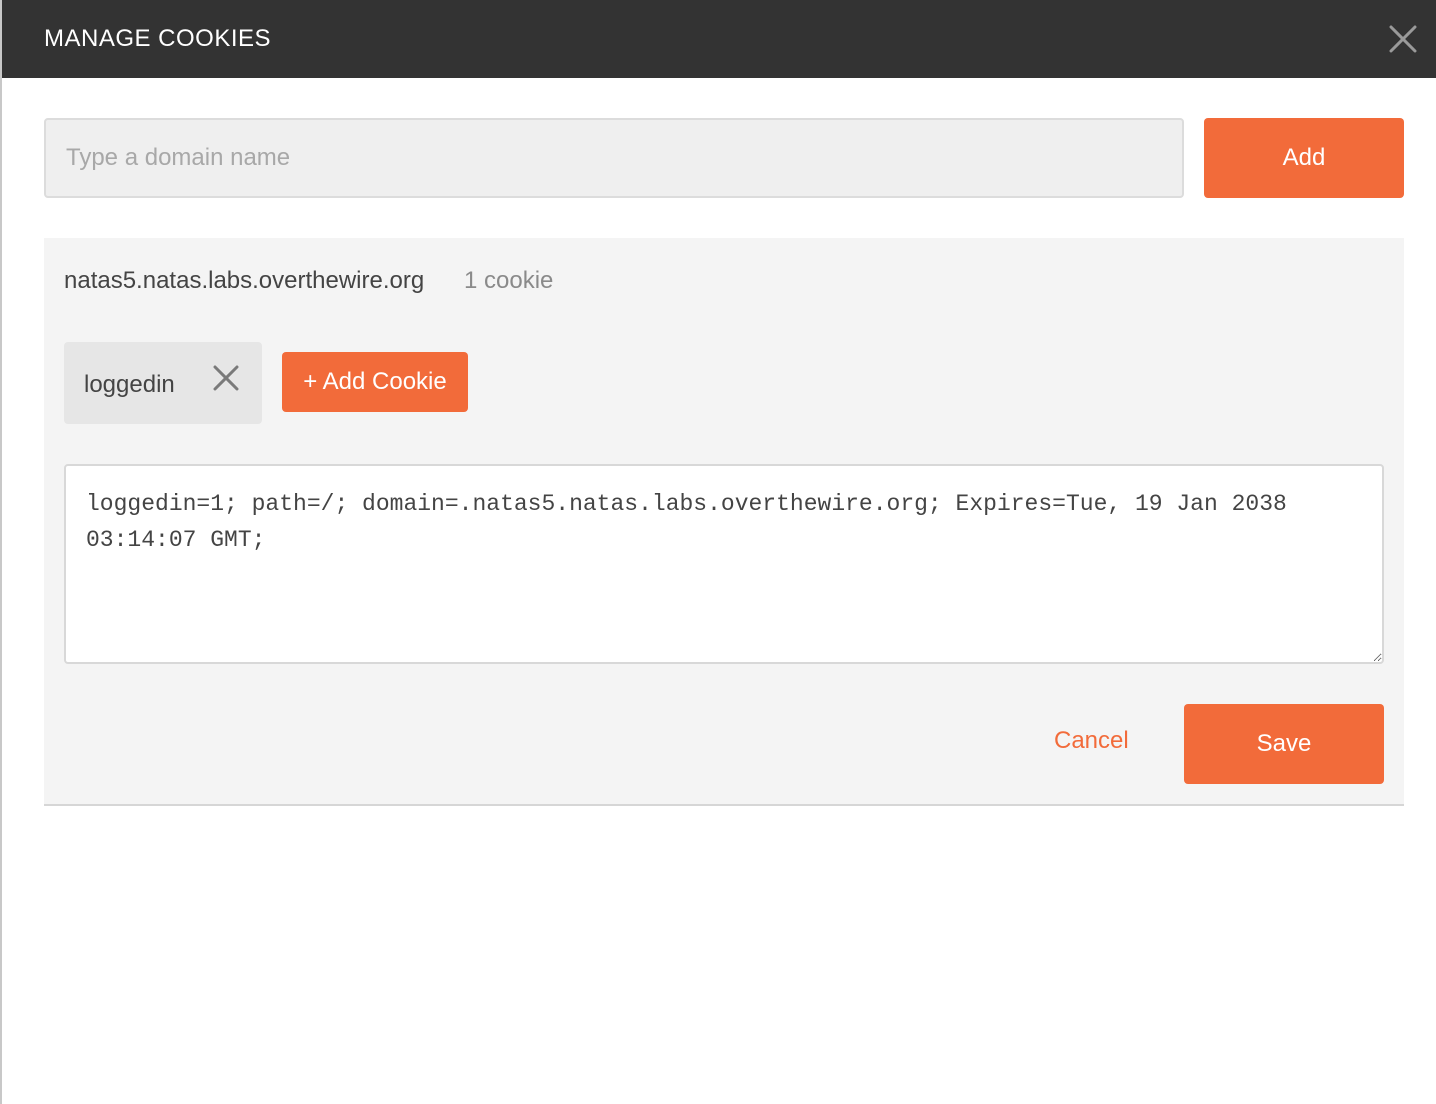 The image size is (1436, 1104). I want to click on add-cookie-button: + Add Cookie, so click(375, 382).